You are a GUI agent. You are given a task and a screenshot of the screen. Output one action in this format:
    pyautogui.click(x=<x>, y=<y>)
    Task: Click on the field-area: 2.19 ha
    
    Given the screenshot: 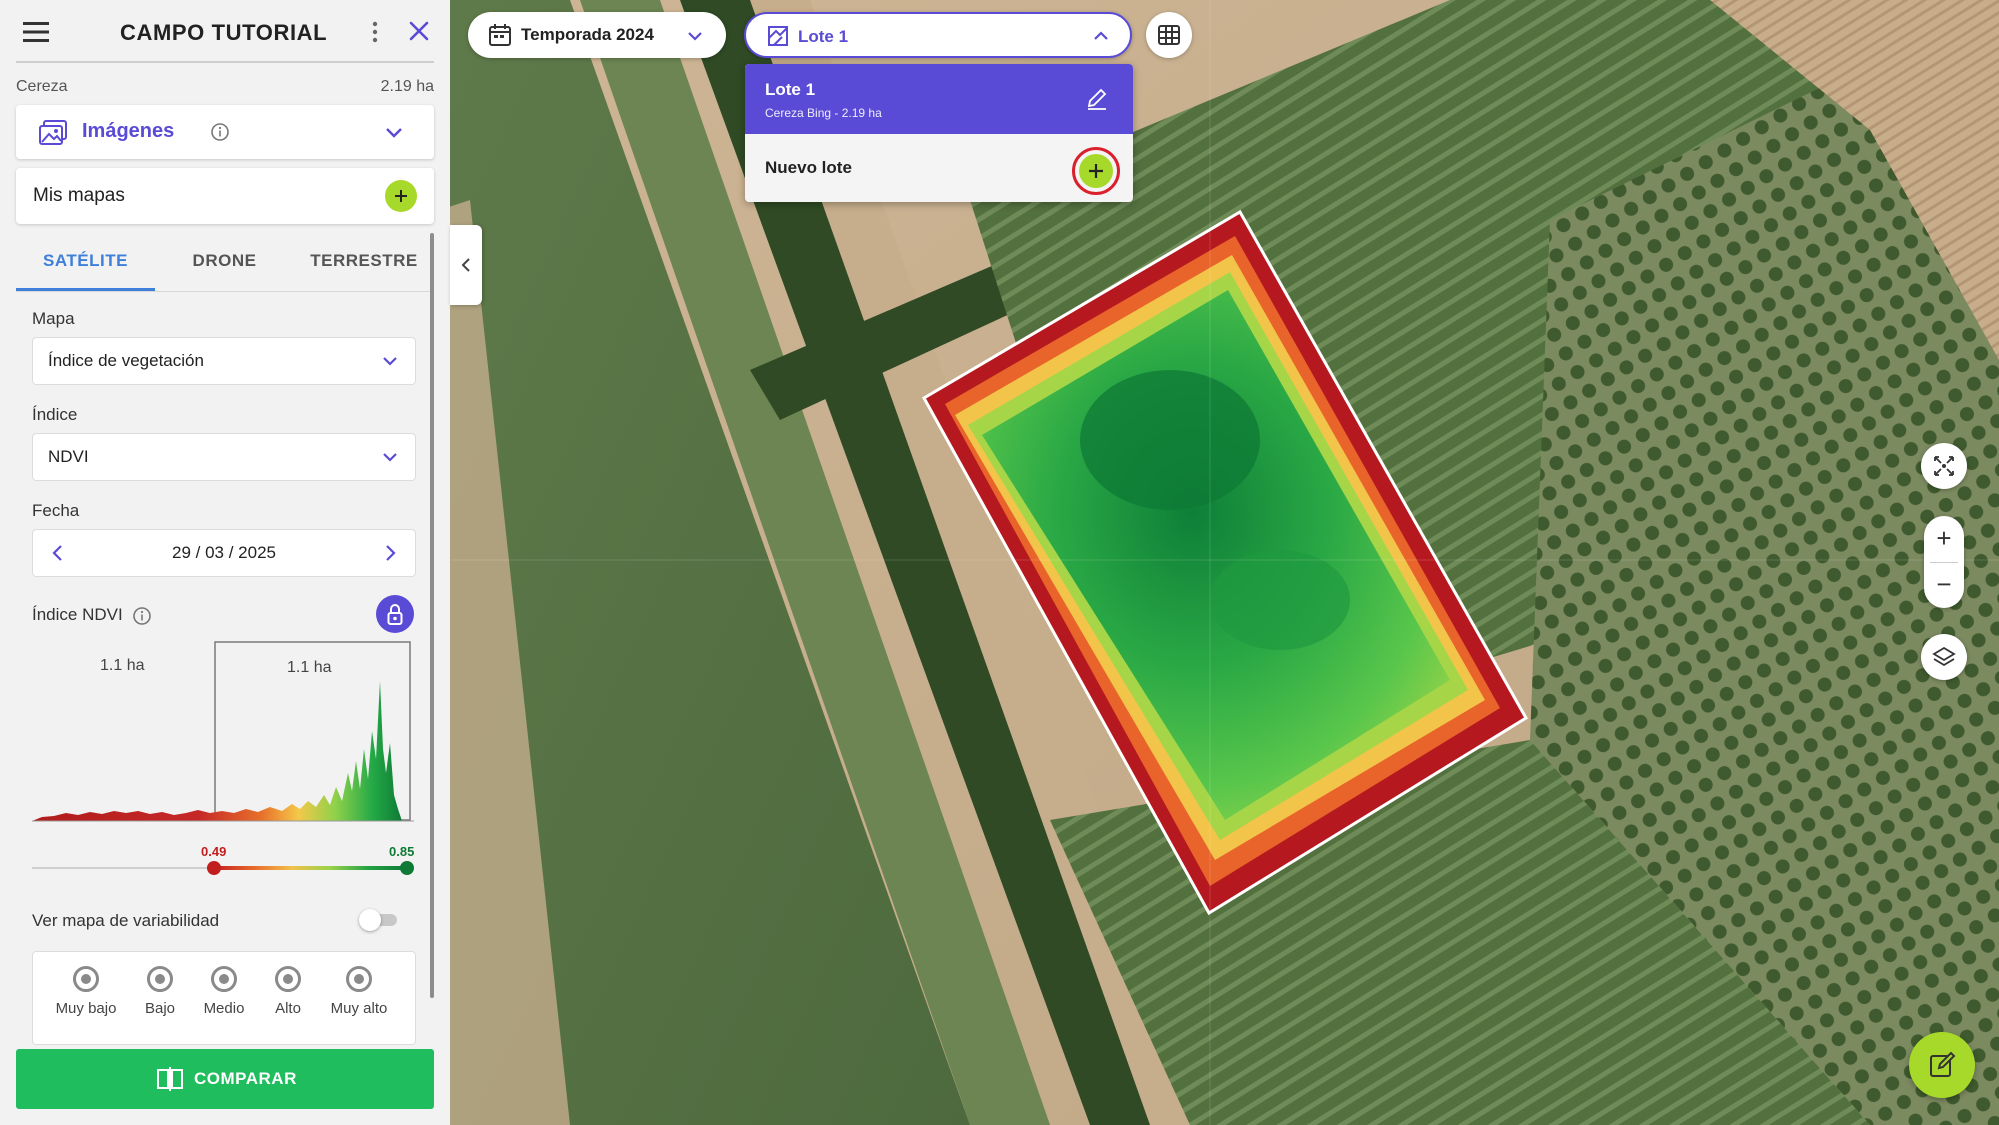 What is the action you would take?
    pyautogui.click(x=407, y=86)
    